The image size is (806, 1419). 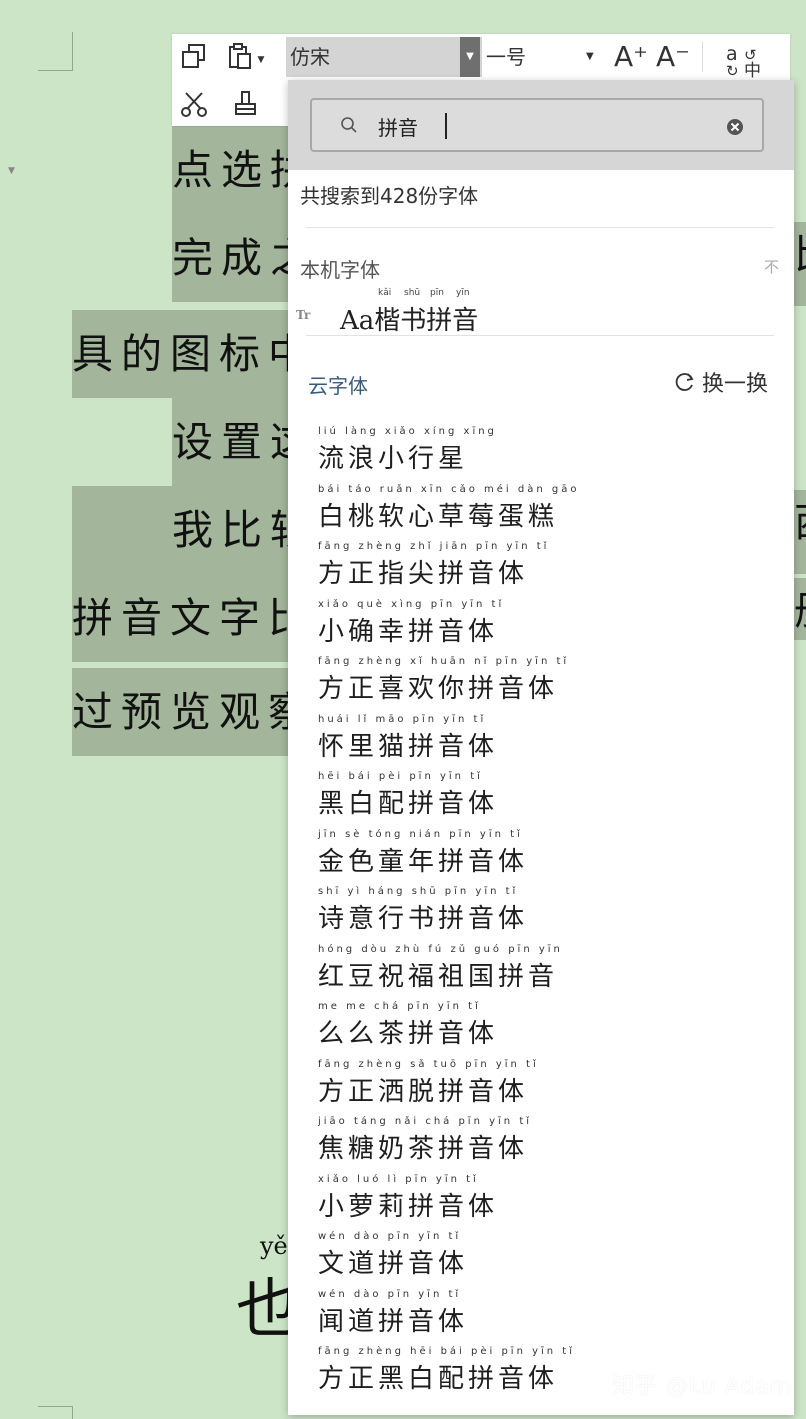 What do you see at coordinates (393, 1321) in the screenshot?
I see `cloud-font-name: 闻道拼音体` at bounding box center [393, 1321].